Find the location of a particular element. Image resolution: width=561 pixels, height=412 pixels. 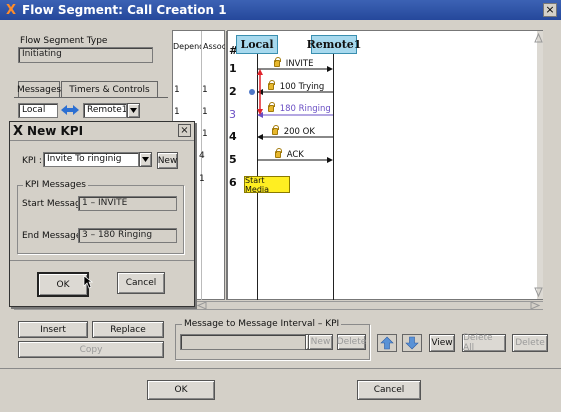

arrow-down-icon is located at coordinates (412, 343).